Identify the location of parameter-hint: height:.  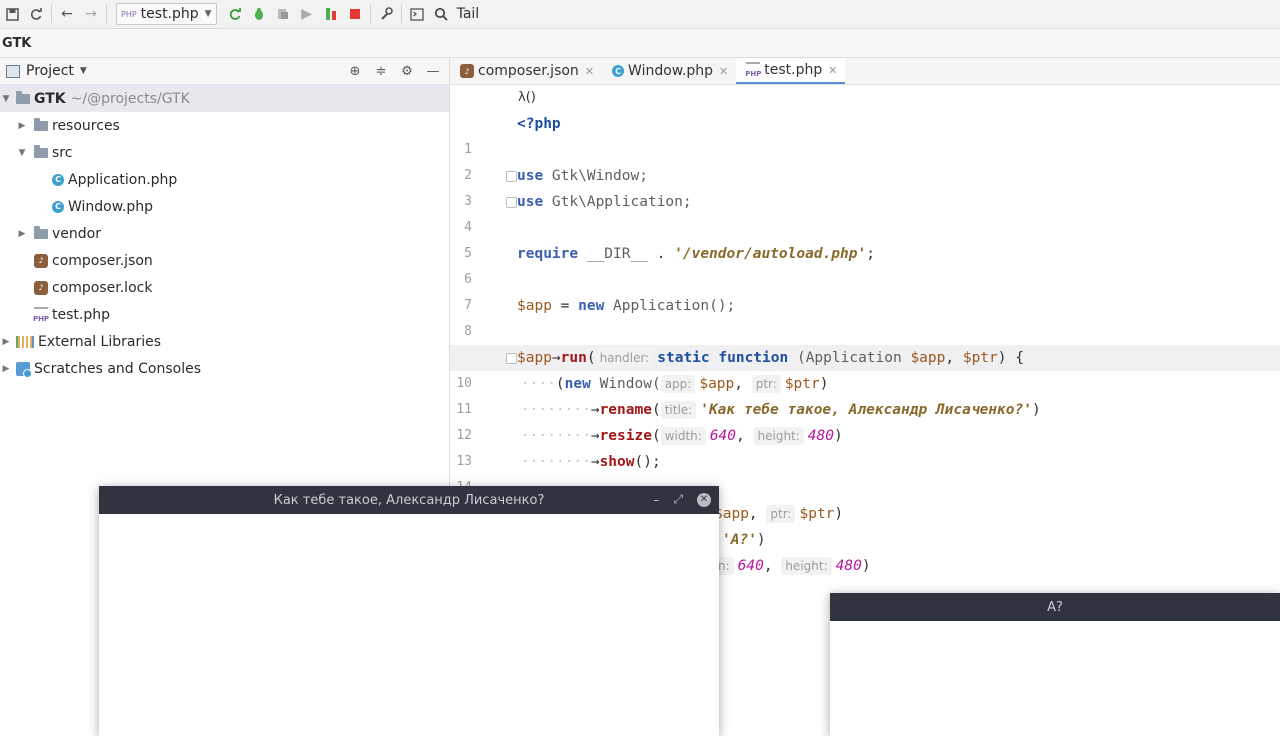
(806, 566).